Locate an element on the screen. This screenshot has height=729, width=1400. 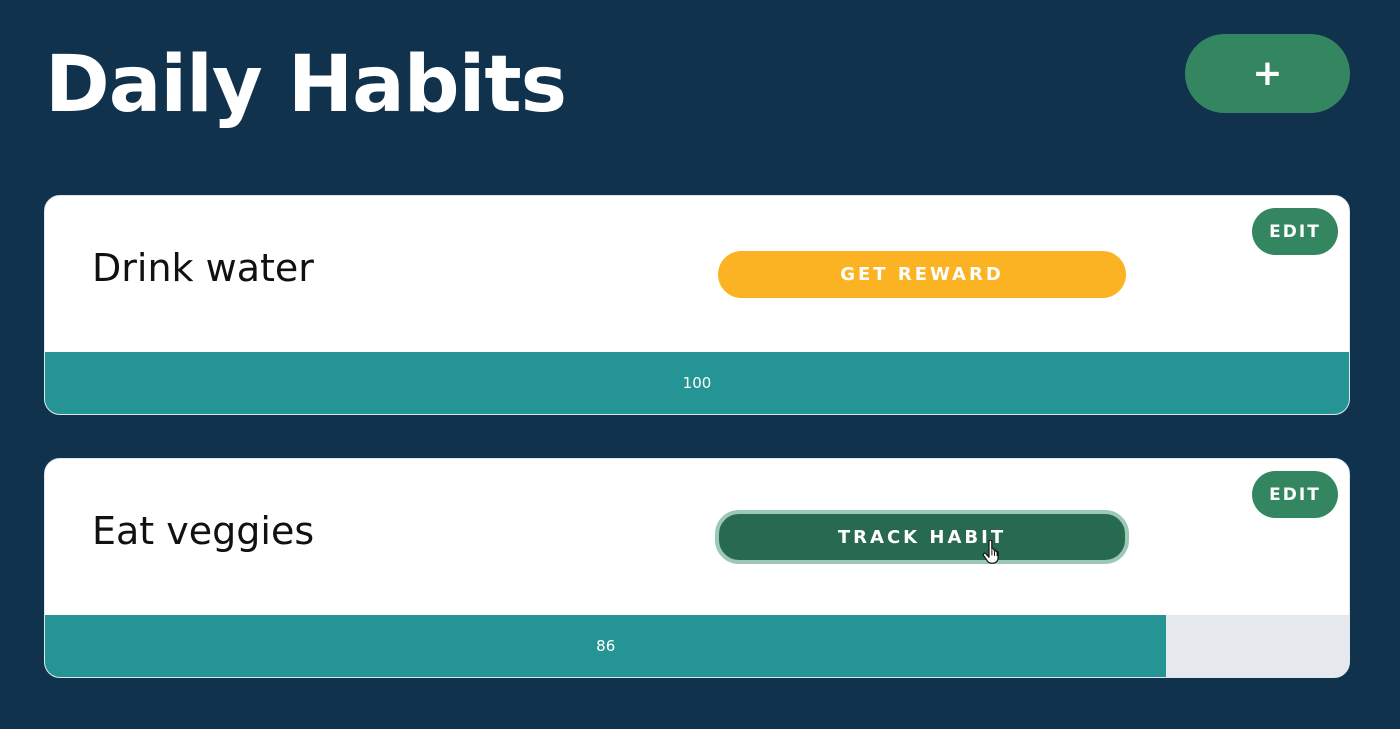
progress-bar: 100 is located at coordinates (697, 383).